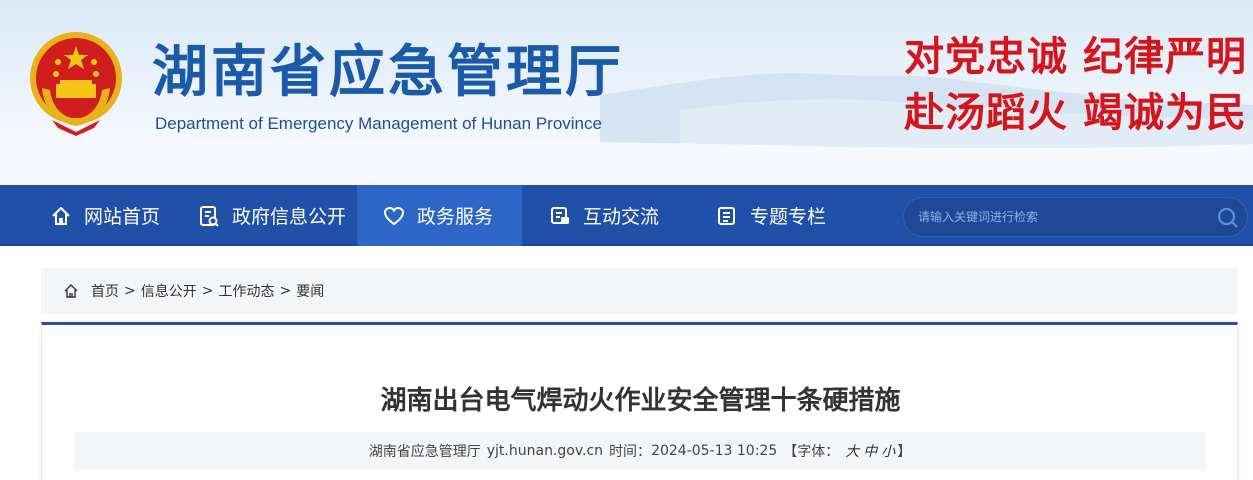  Describe the element at coordinates (388, 72) in the screenshot. I see `site-title: 湖南省应急管理厅` at that location.